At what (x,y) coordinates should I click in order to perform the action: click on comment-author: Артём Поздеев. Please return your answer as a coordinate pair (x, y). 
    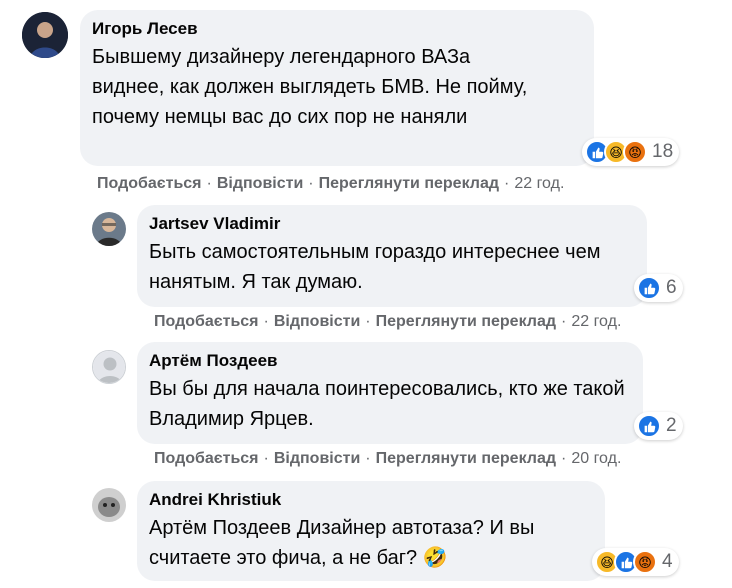
    Looking at the image, I should click on (390, 361).